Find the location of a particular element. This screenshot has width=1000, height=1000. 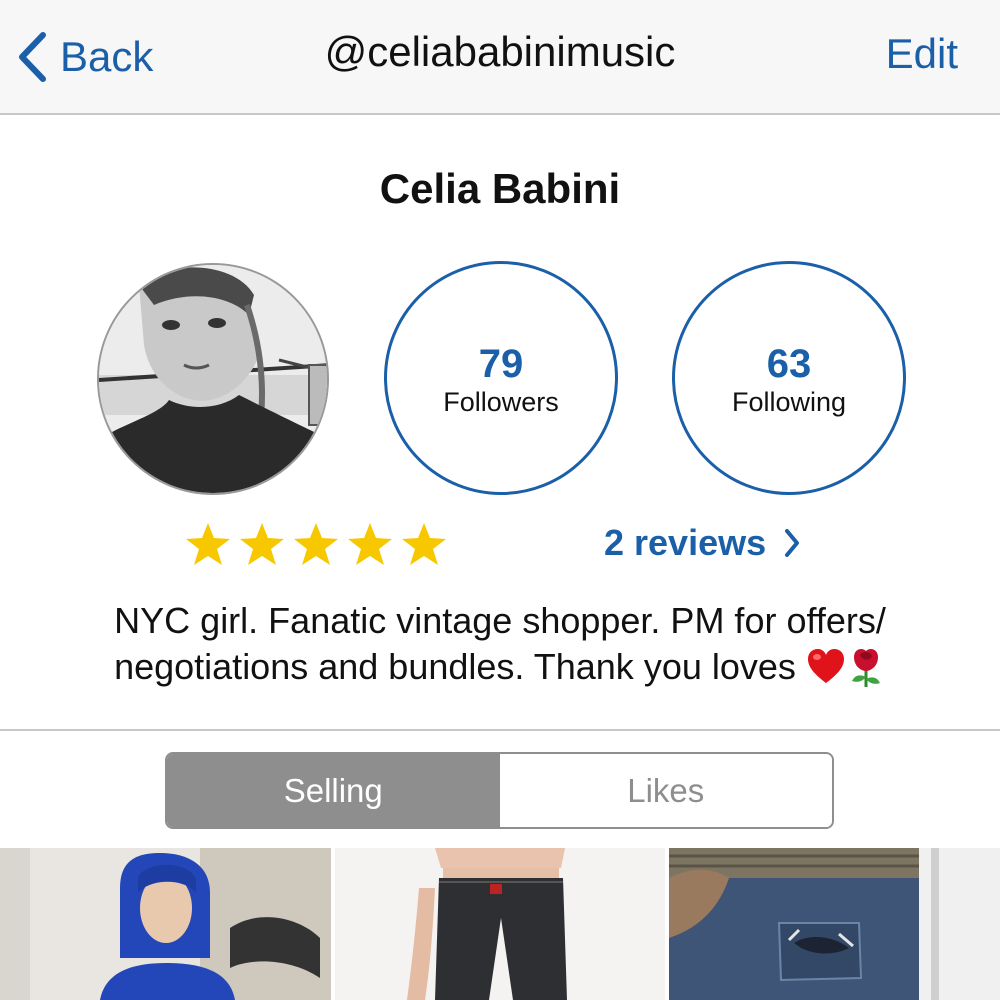

tab-switcher: Selling Likes is located at coordinates (499, 790).